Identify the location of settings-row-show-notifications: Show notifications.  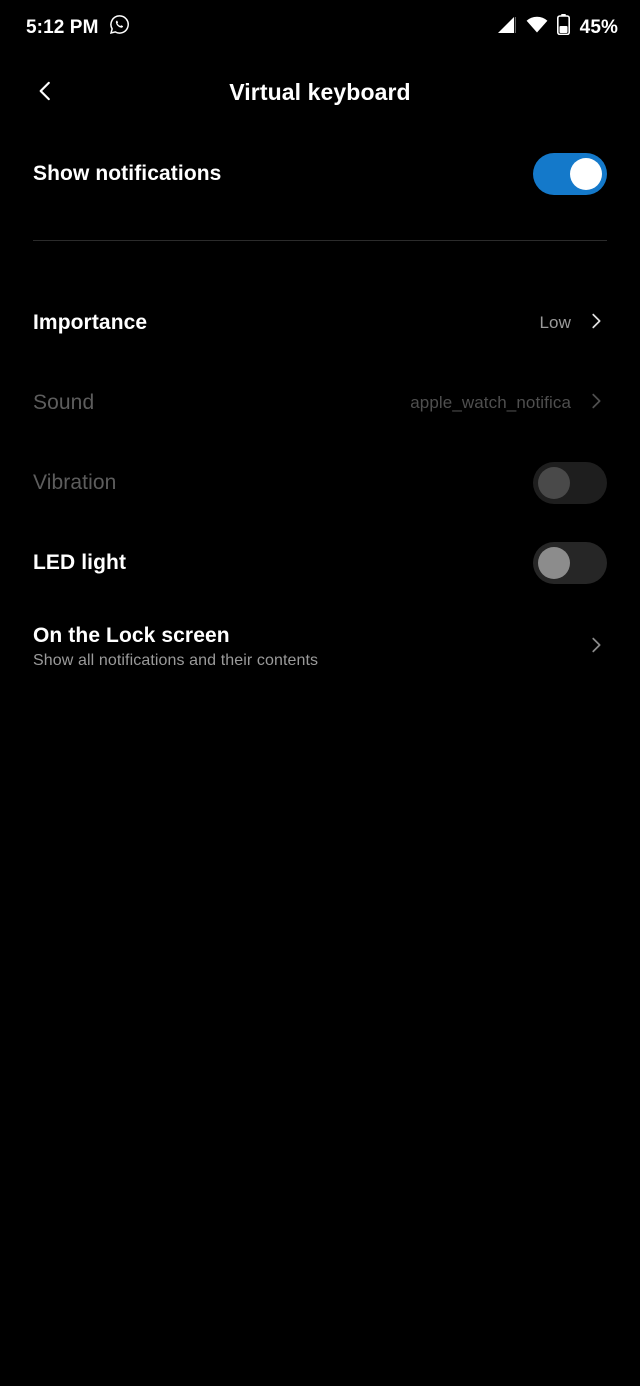
(320, 174).